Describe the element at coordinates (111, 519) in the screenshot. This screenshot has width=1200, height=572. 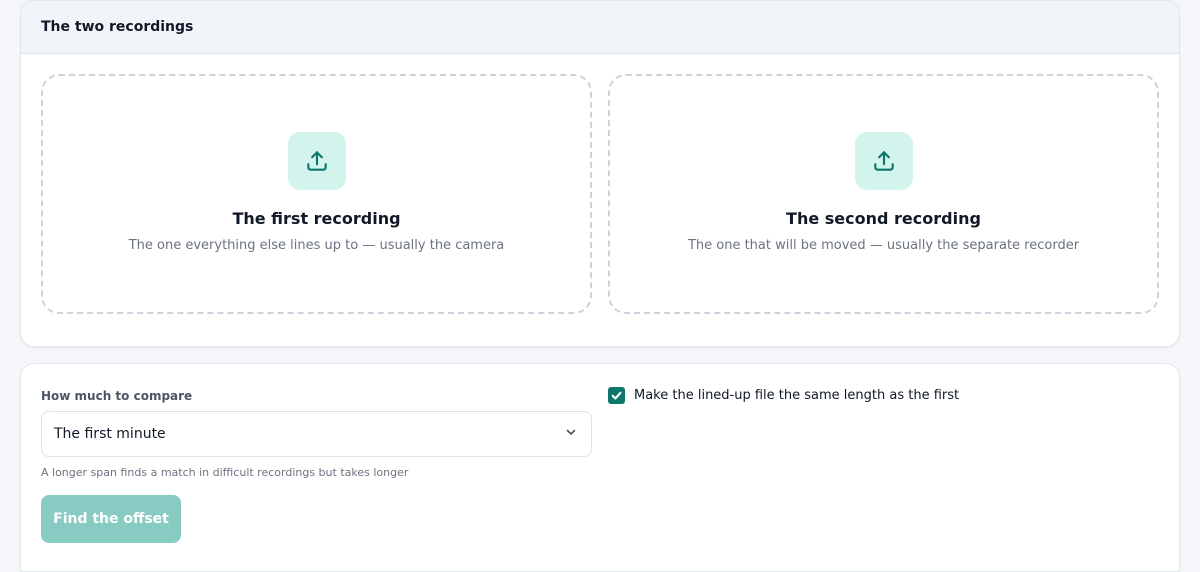
I see `find-offset-button: Find the offset` at that location.